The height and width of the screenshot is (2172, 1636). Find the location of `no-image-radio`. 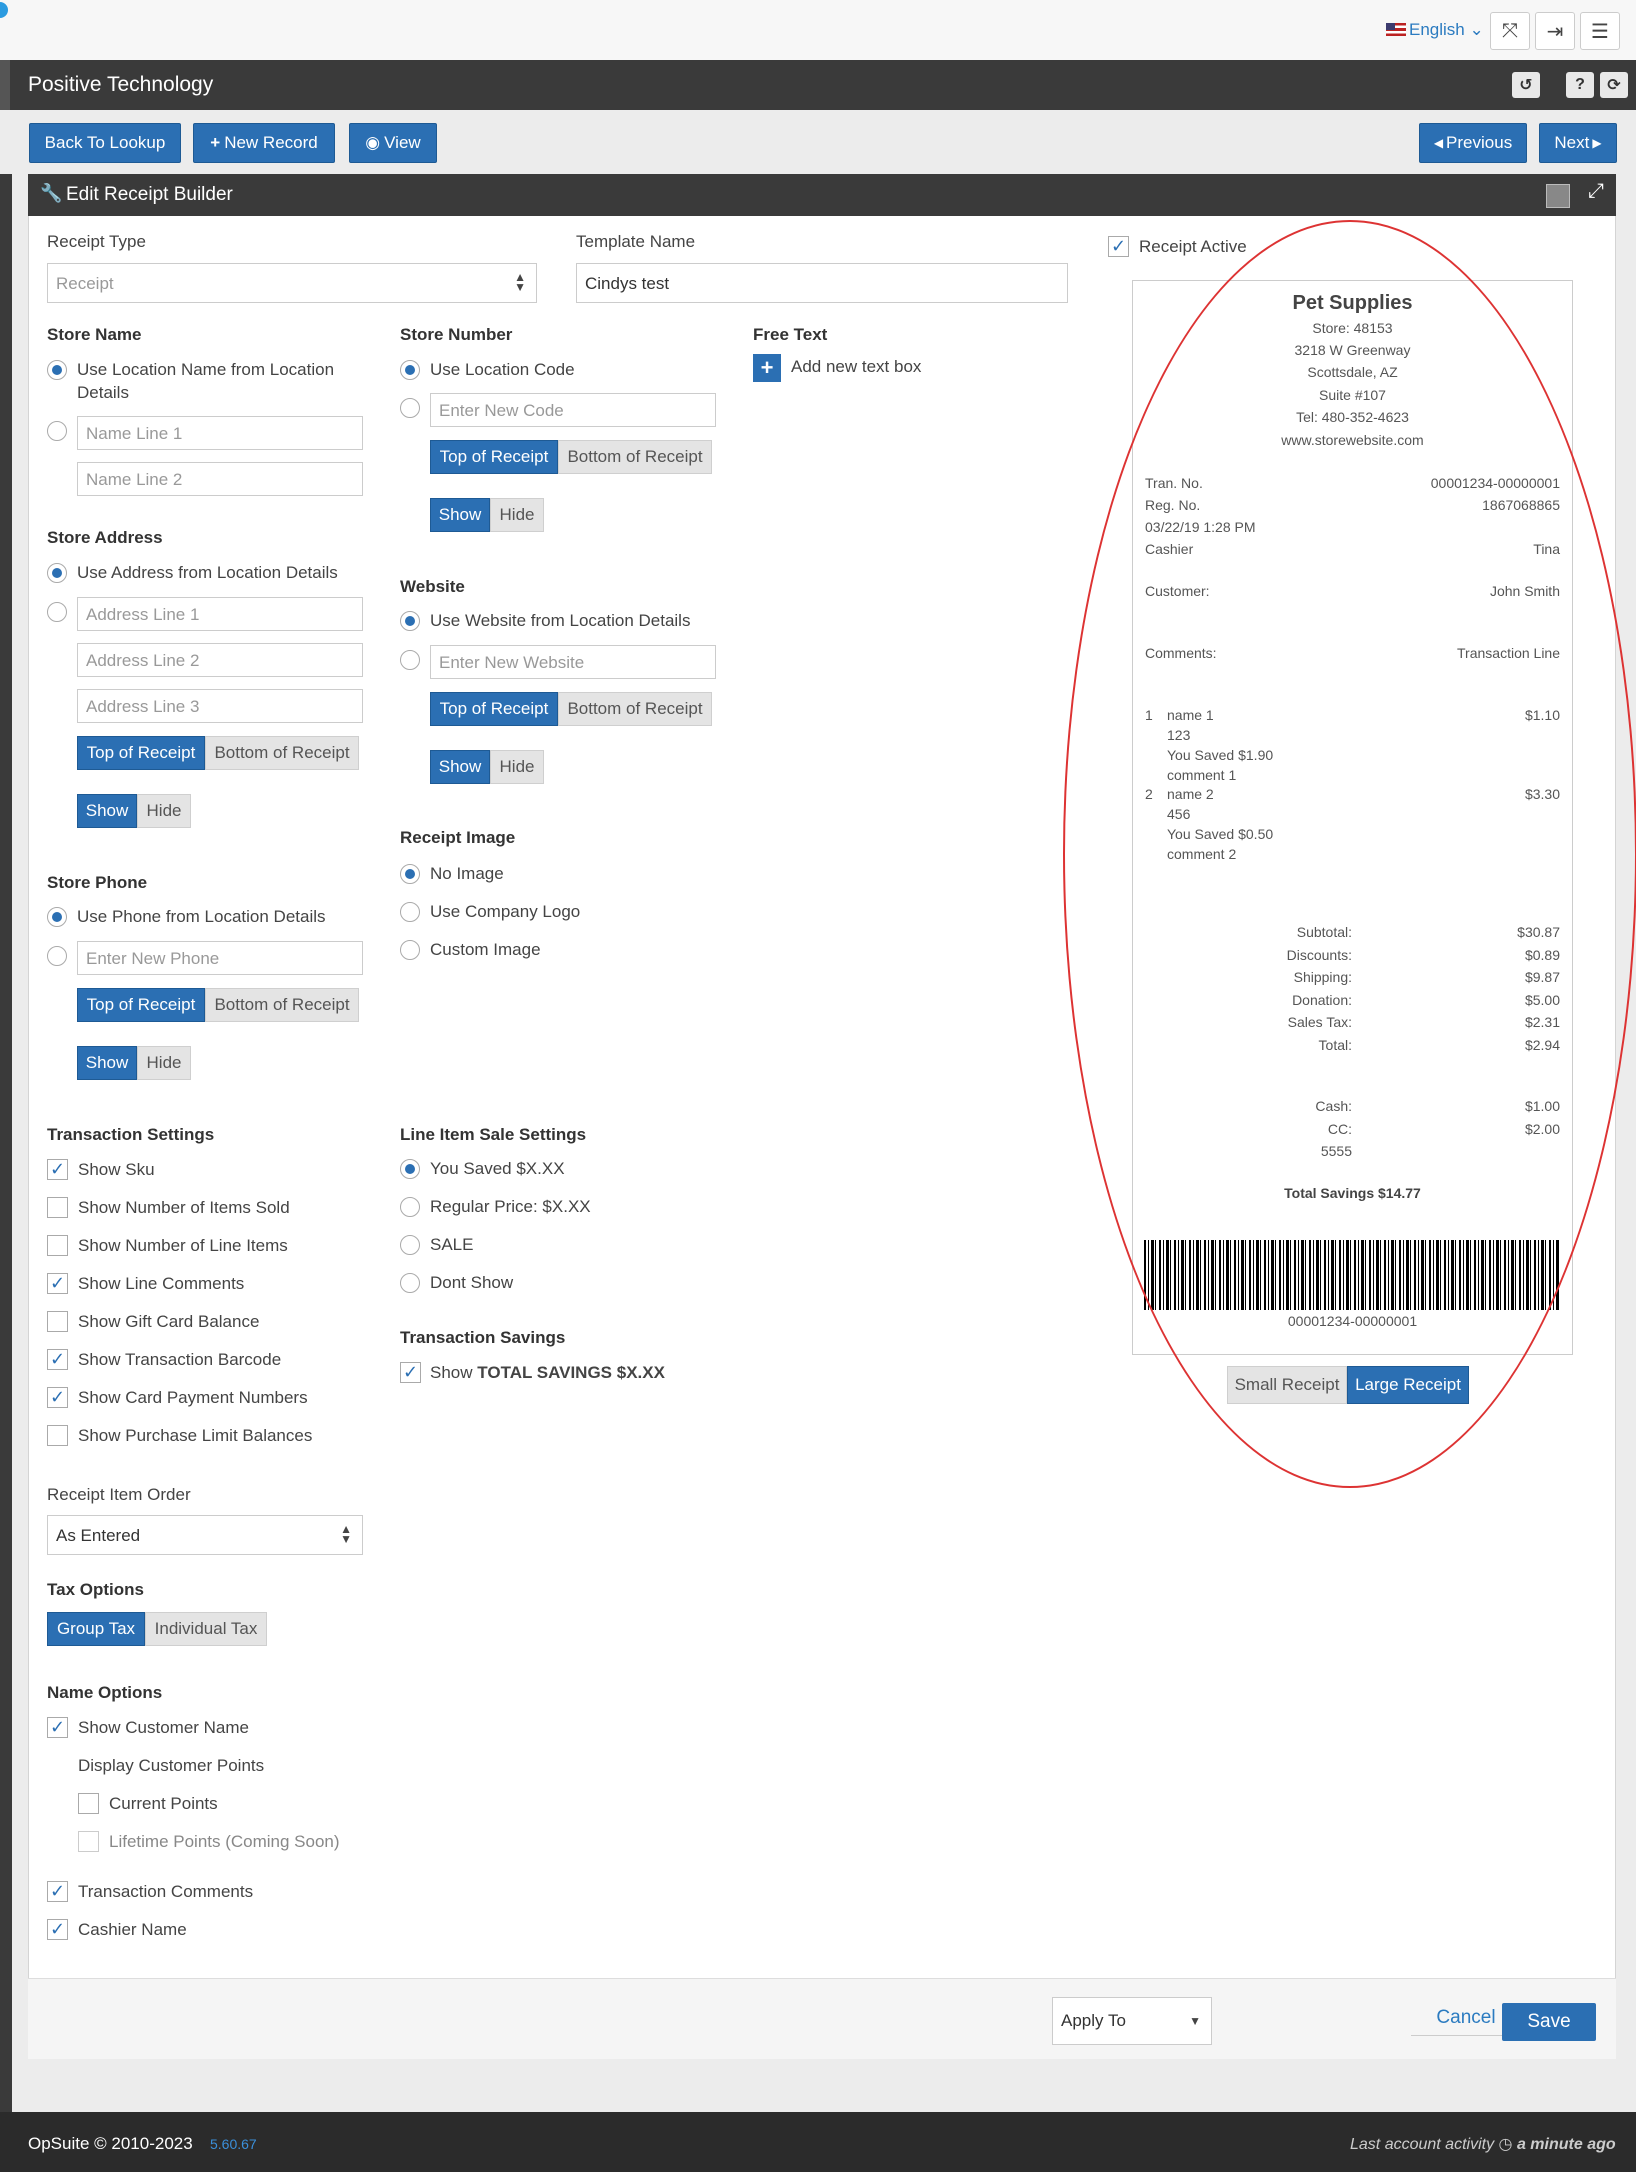

no-image-radio is located at coordinates (410, 874).